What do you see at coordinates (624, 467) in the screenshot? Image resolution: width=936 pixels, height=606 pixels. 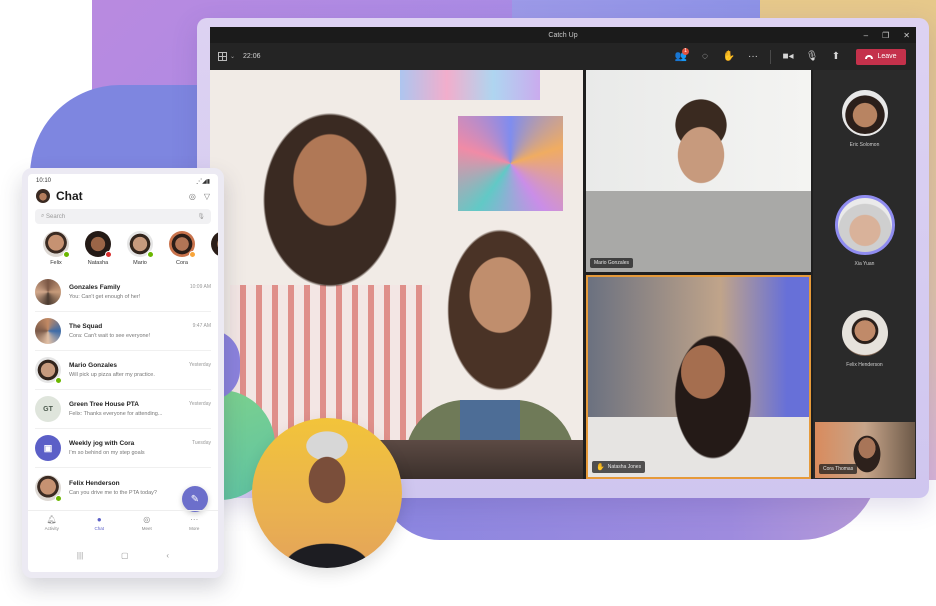 I see `participant-name: Natasha Jones` at bounding box center [624, 467].